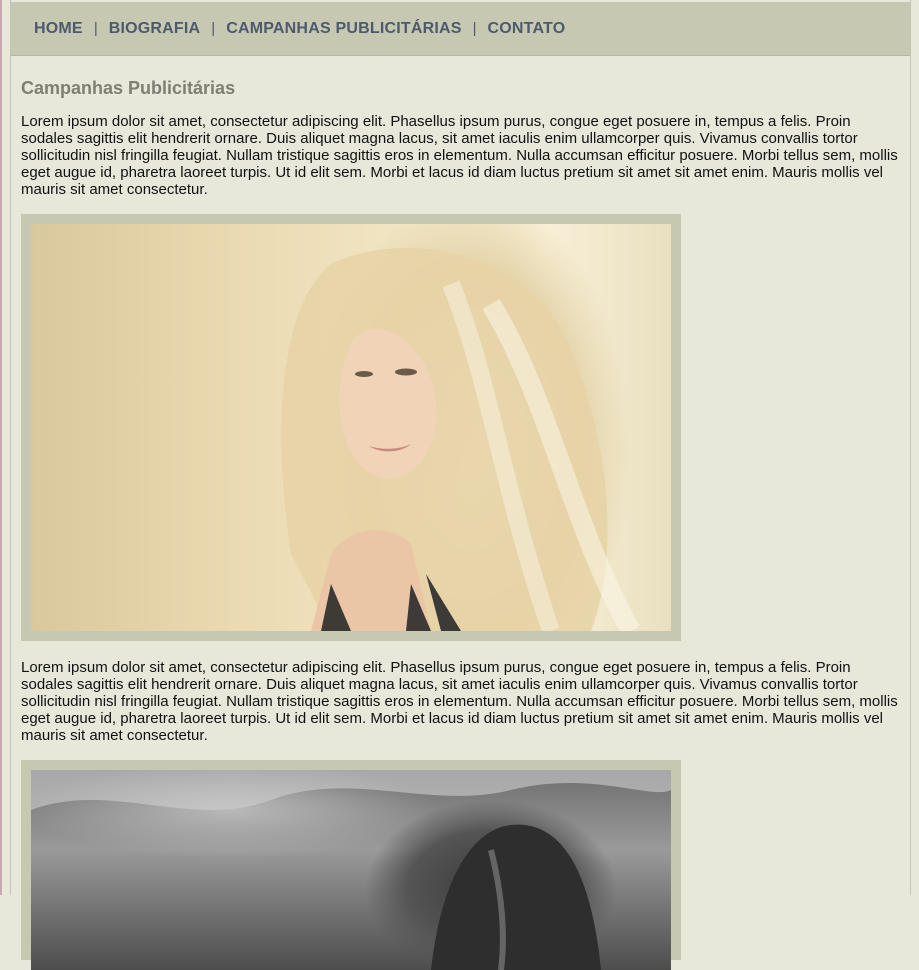  I want to click on bw-photo-illustration, so click(351, 870).